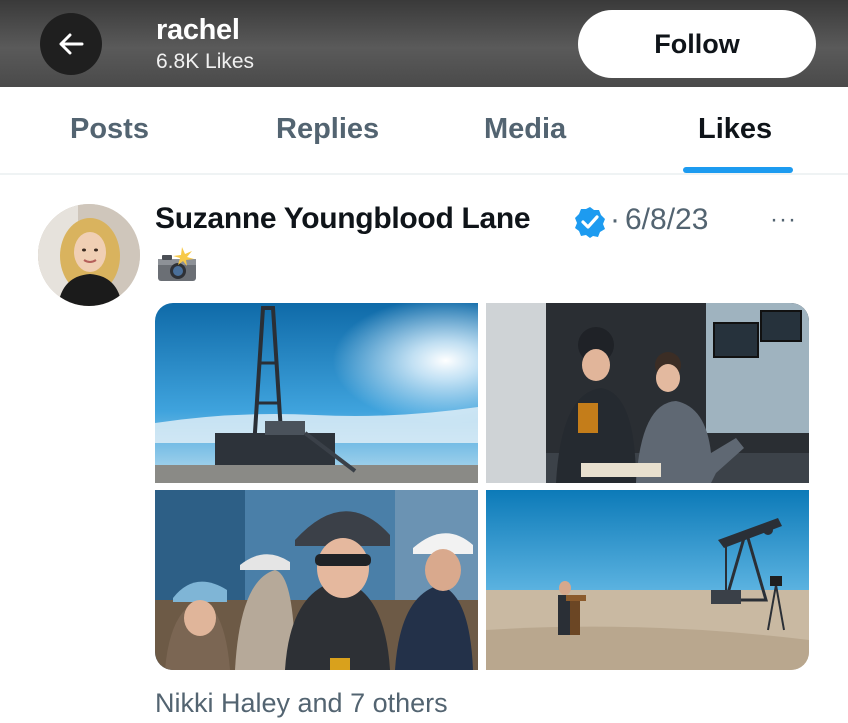 The height and width of the screenshot is (723, 848). What do you see at coordinates (666, 220) in the screenshot?
I see `post-date: 6/8/23` at bounding box center [666, 220].